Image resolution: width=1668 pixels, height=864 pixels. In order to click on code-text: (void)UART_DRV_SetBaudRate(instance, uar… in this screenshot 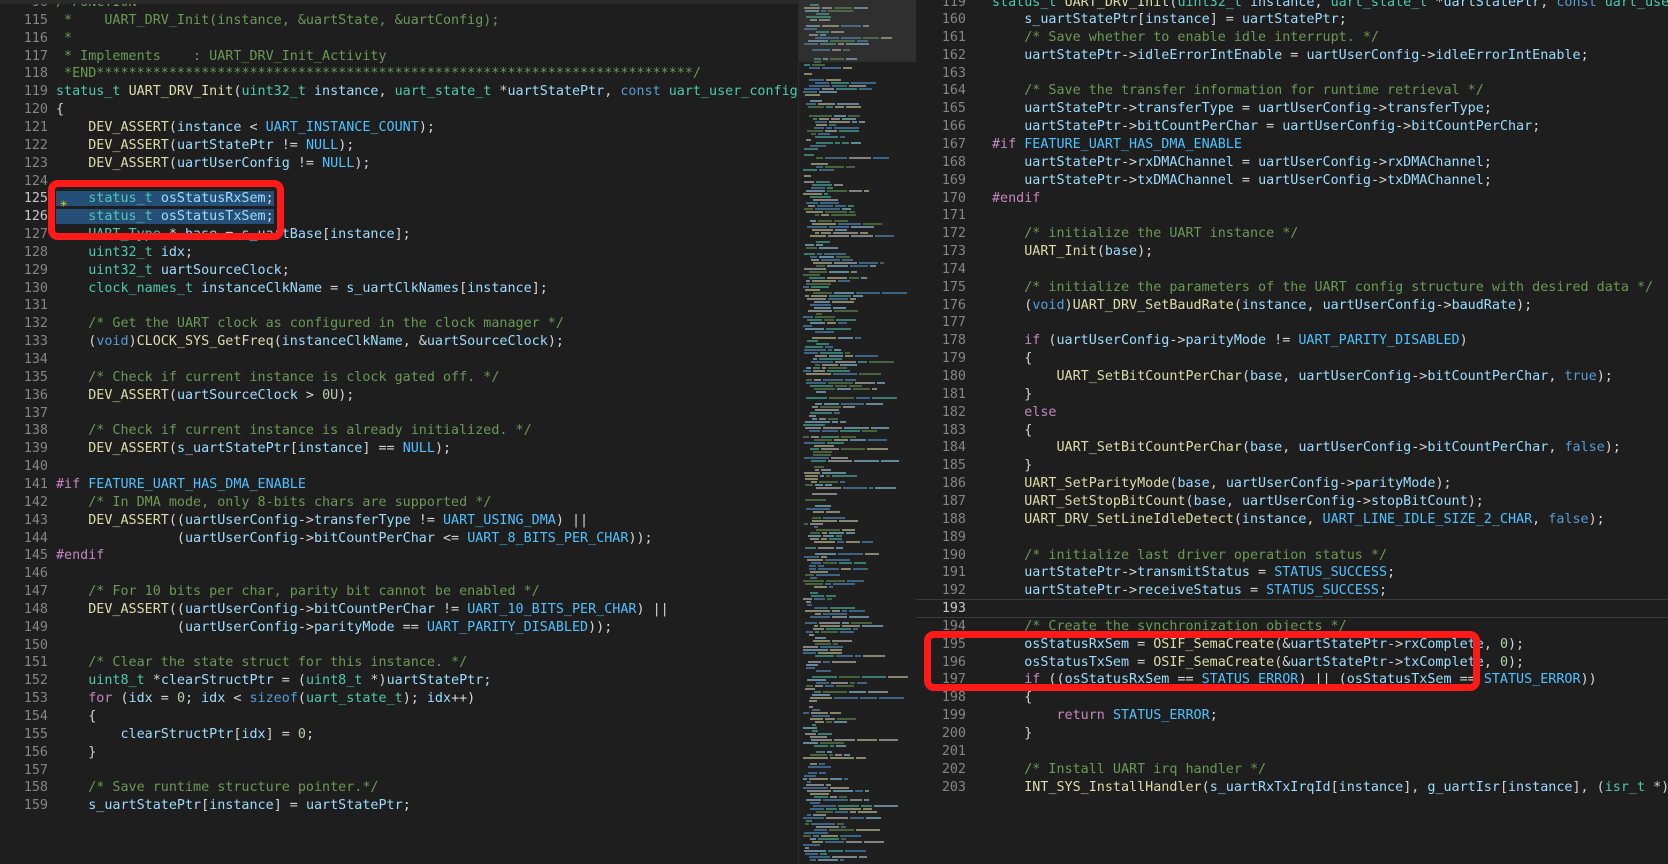, I will do `click(1262, 305)`.